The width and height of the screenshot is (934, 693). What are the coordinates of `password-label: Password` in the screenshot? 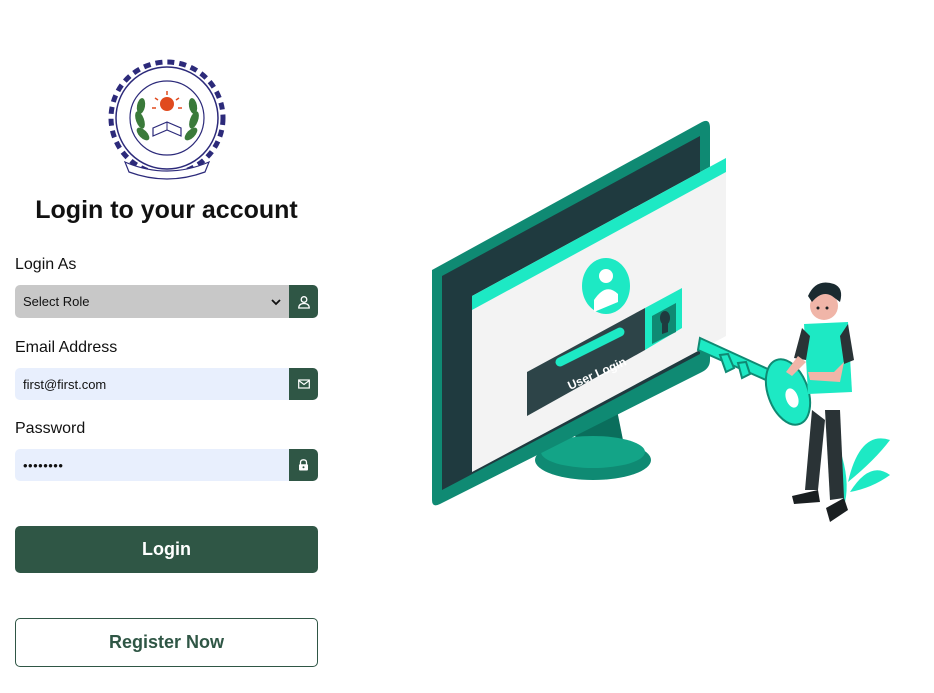 It's located at (50, 428).